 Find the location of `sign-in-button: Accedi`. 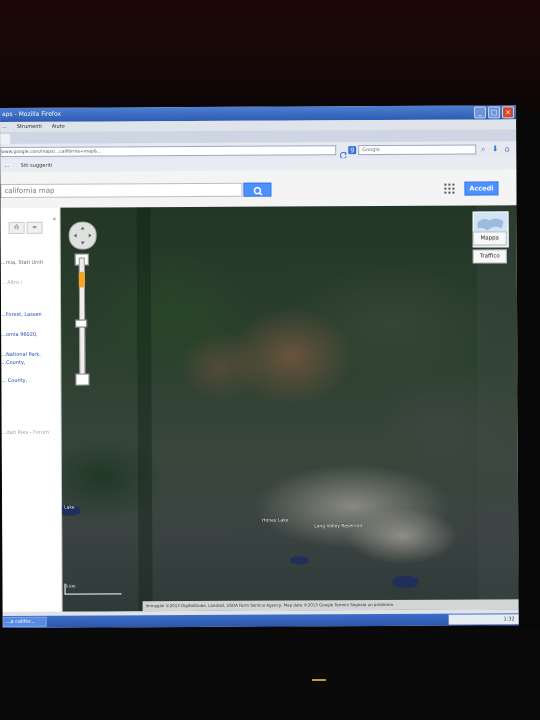

sign-in-button: Accedi is located at coordinates (481, 188).